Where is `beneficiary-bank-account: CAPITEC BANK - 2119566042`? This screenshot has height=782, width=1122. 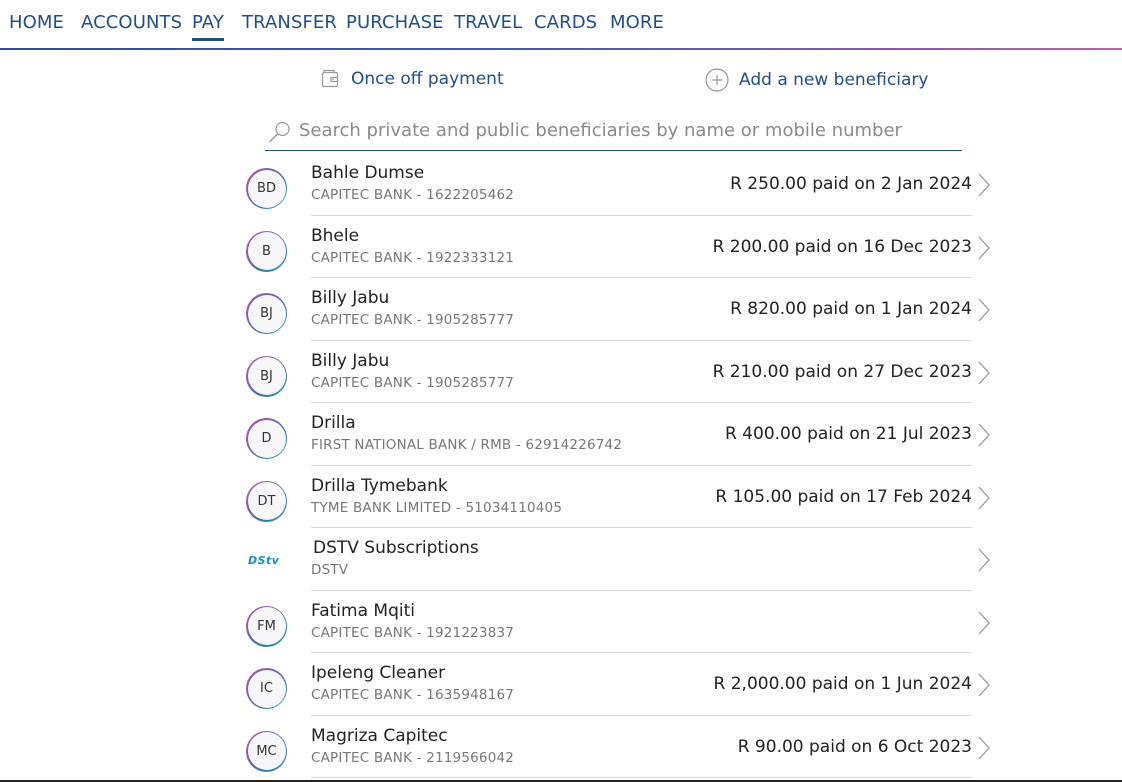
beneficiary-bank-account: CAPITEC BANK - 2119566042 is located at coordinates (413, 757).